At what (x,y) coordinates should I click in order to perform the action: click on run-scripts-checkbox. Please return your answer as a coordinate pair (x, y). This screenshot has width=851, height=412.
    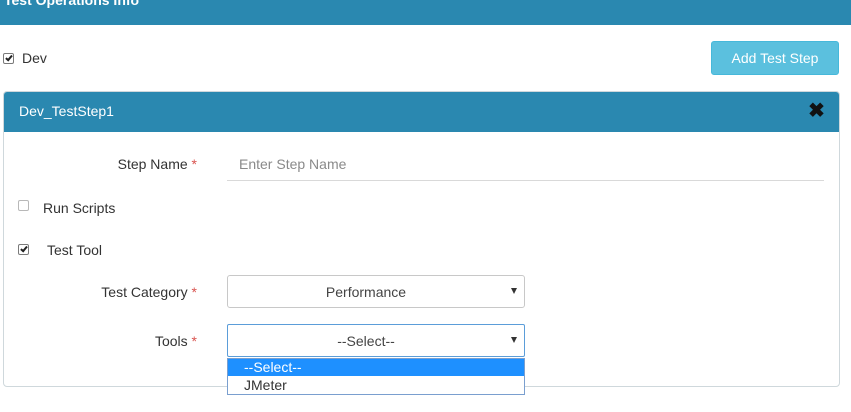
    Looking at the image, I should click on (23, 205).